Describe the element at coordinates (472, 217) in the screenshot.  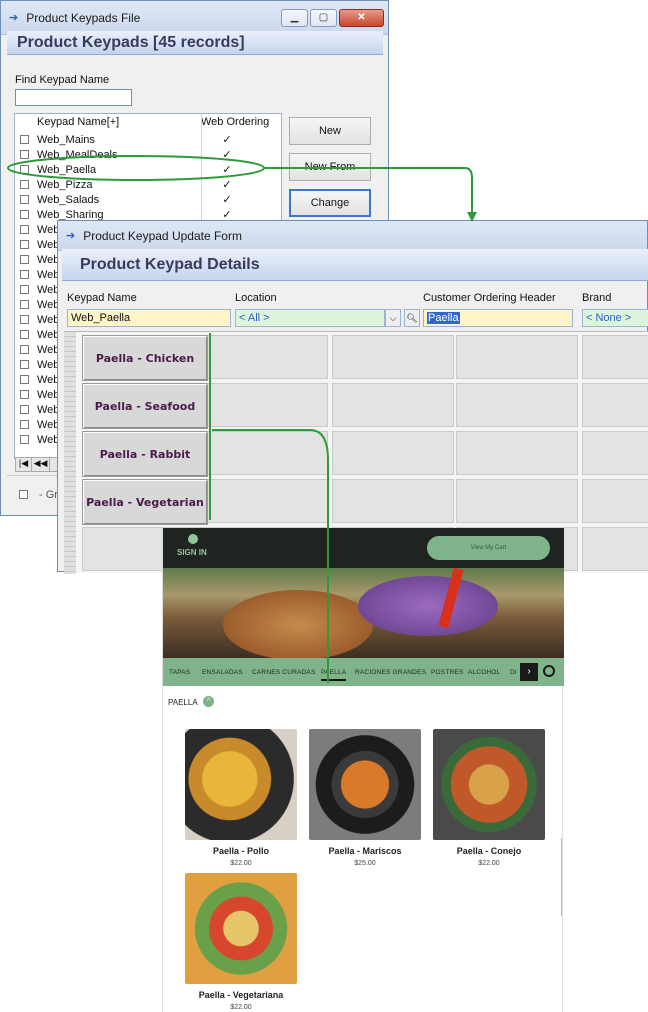
I see `arrow-head-update-form` at that location.